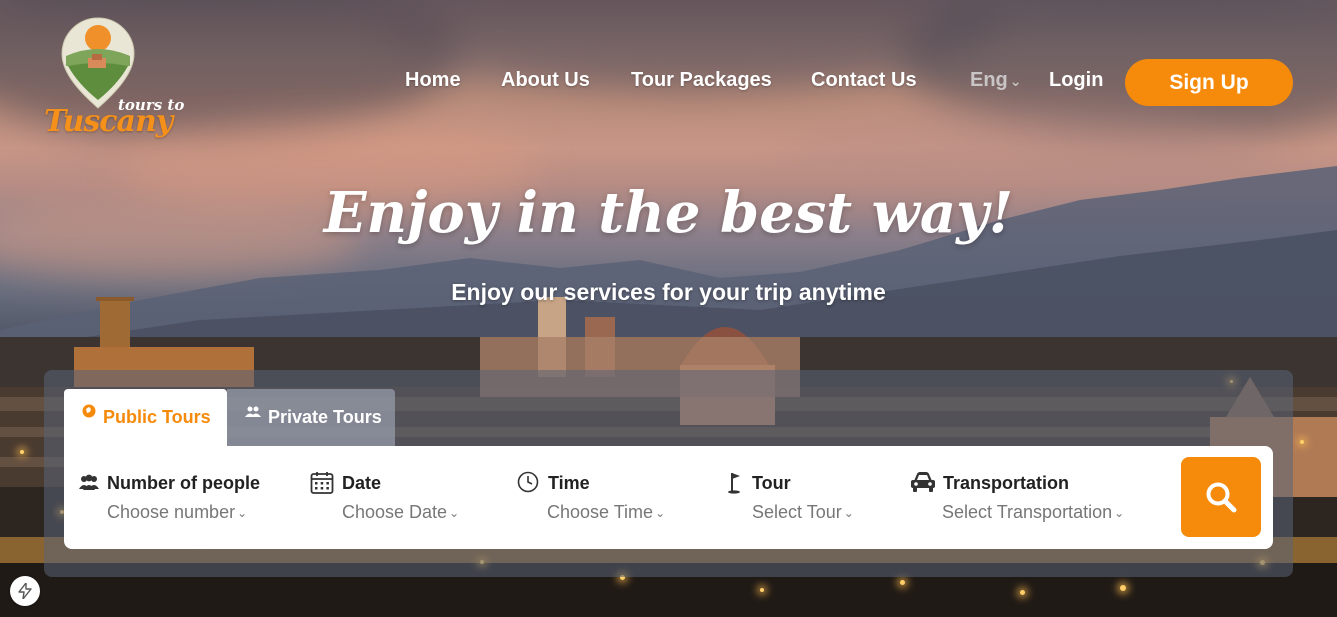 The width and height of the screenshot is (1337, 617). I want to click on field-label: Time, so click(569, 483).